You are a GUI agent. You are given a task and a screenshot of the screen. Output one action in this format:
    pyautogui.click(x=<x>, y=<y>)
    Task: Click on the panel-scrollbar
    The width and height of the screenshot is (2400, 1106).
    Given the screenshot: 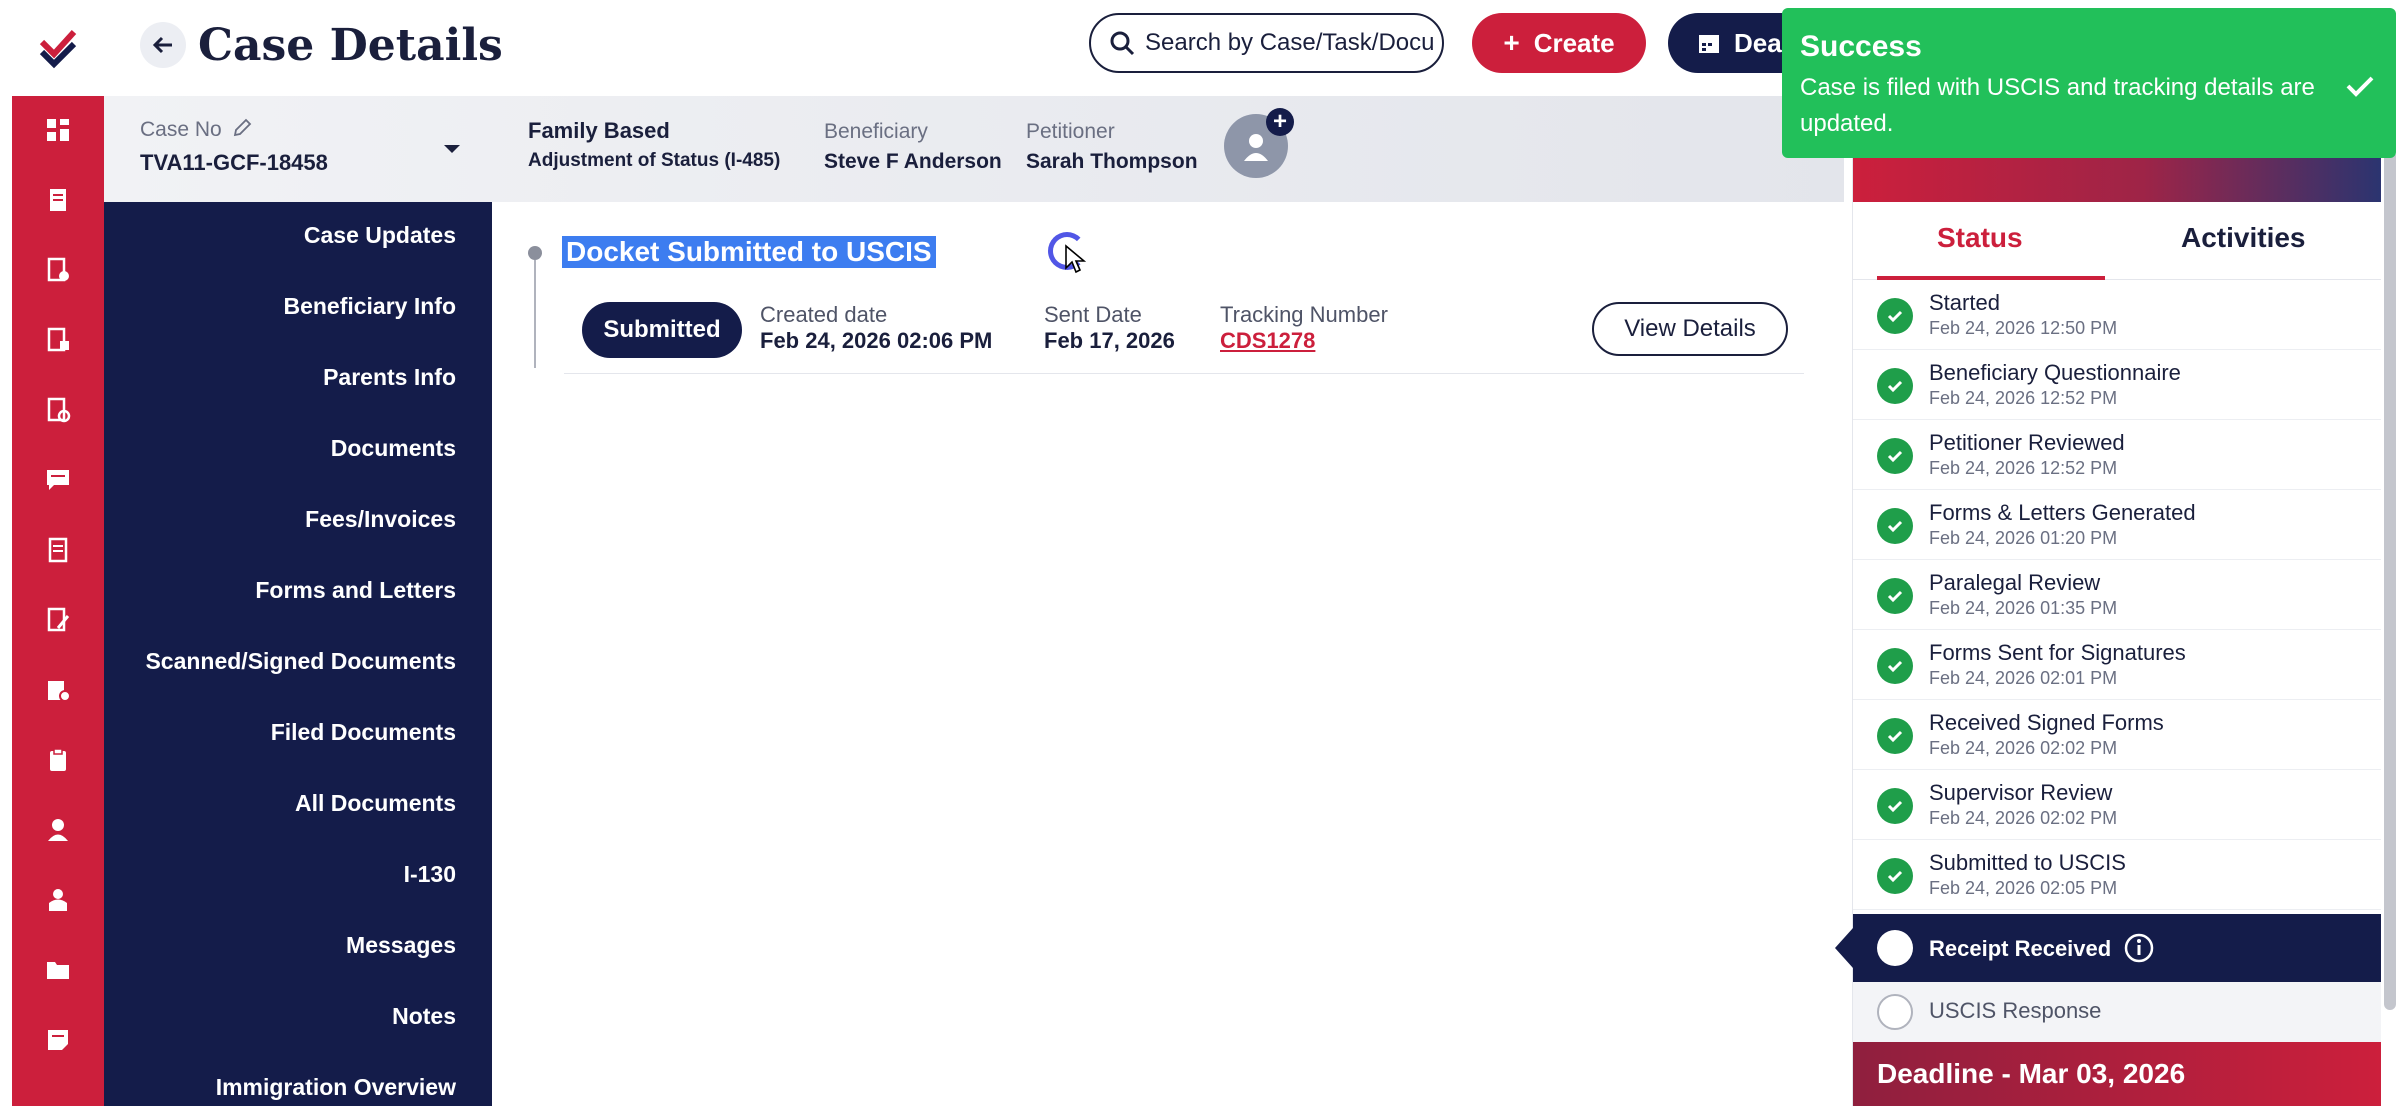 What is the action you would take?
    pyautogui.click(x=2390, y=580)
    